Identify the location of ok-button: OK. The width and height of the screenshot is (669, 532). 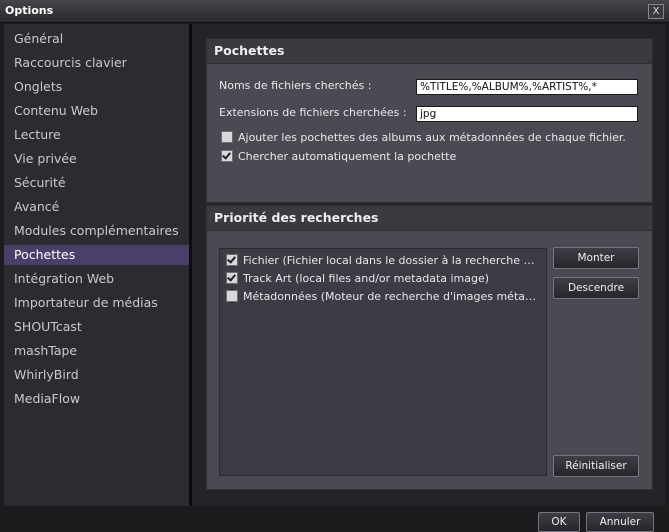
(559, 522).